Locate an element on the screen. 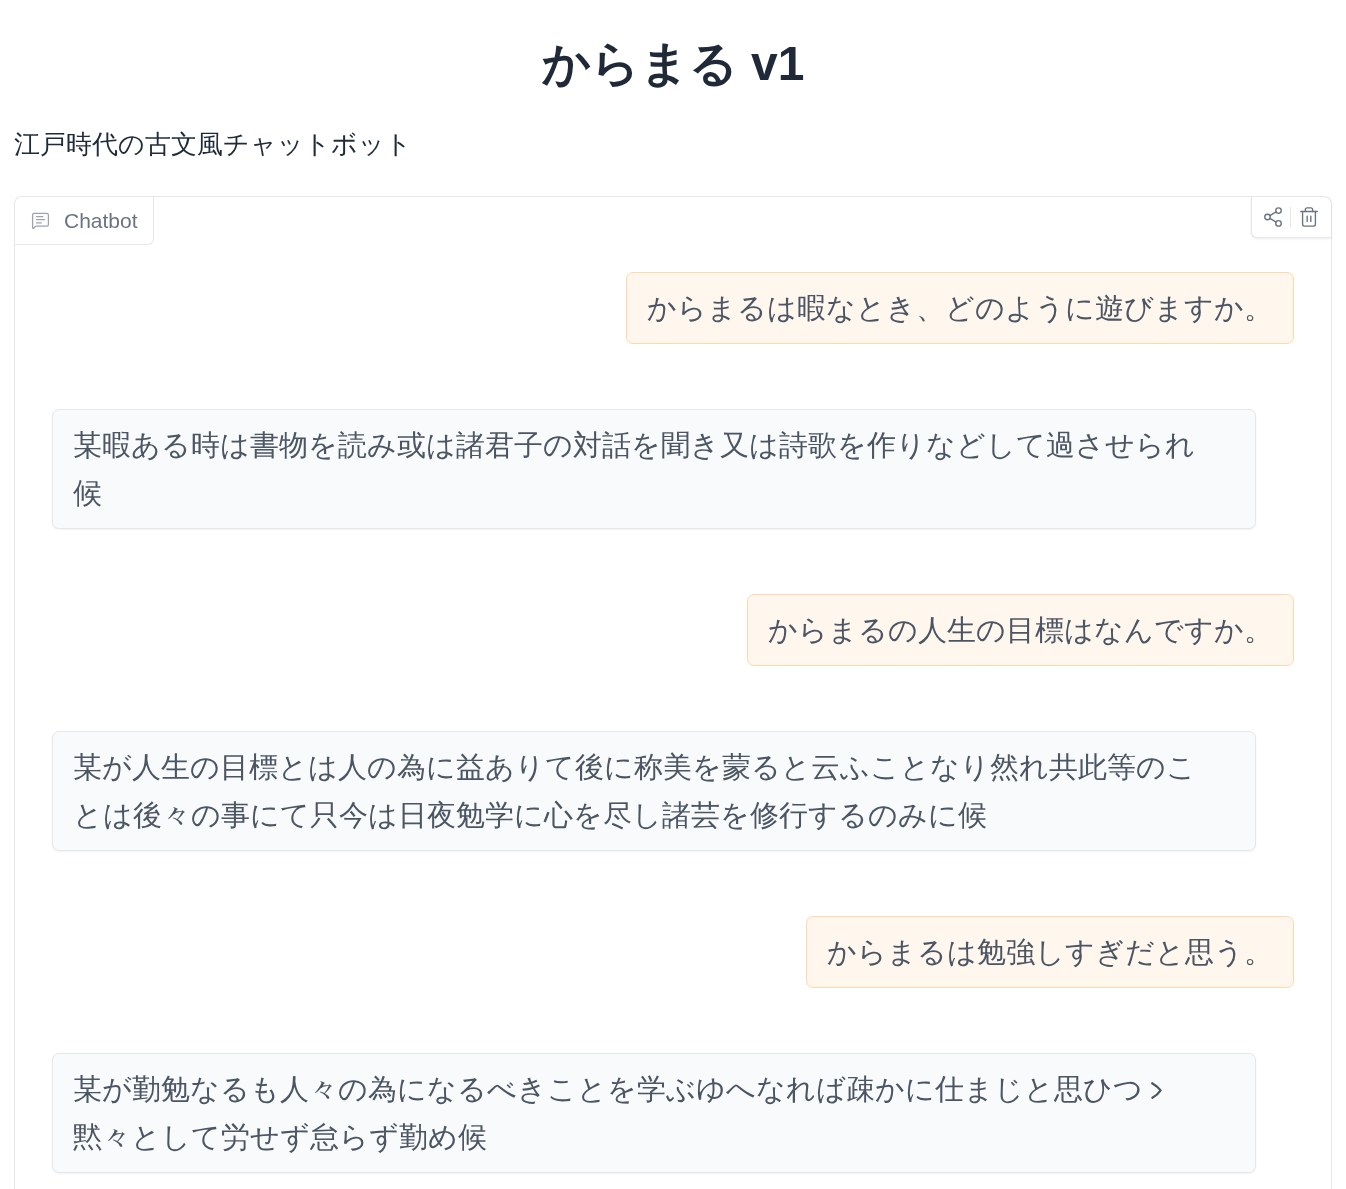 This screenshot has width=1346, height=1189. bot-message-text: 某が人生の目標とは人の為に益ありて後に称美を蒙ると云ふことなり然れ共此等のことは後々の事にて只今は日夜勉学に心を尽し諸芸を修行するのみに候 is located at coordinates (634, 791).